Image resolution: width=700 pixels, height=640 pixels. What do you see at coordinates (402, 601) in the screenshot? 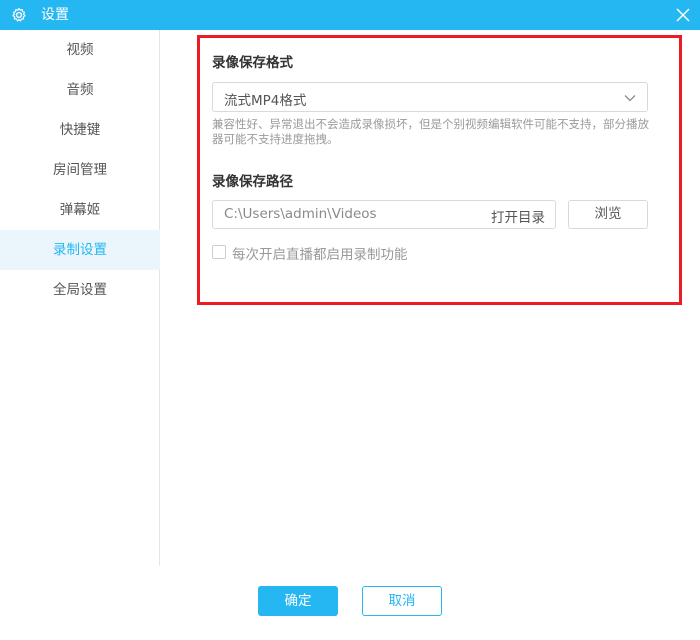
I see `cancel-button: 取消` at bounding box center [402, 601].